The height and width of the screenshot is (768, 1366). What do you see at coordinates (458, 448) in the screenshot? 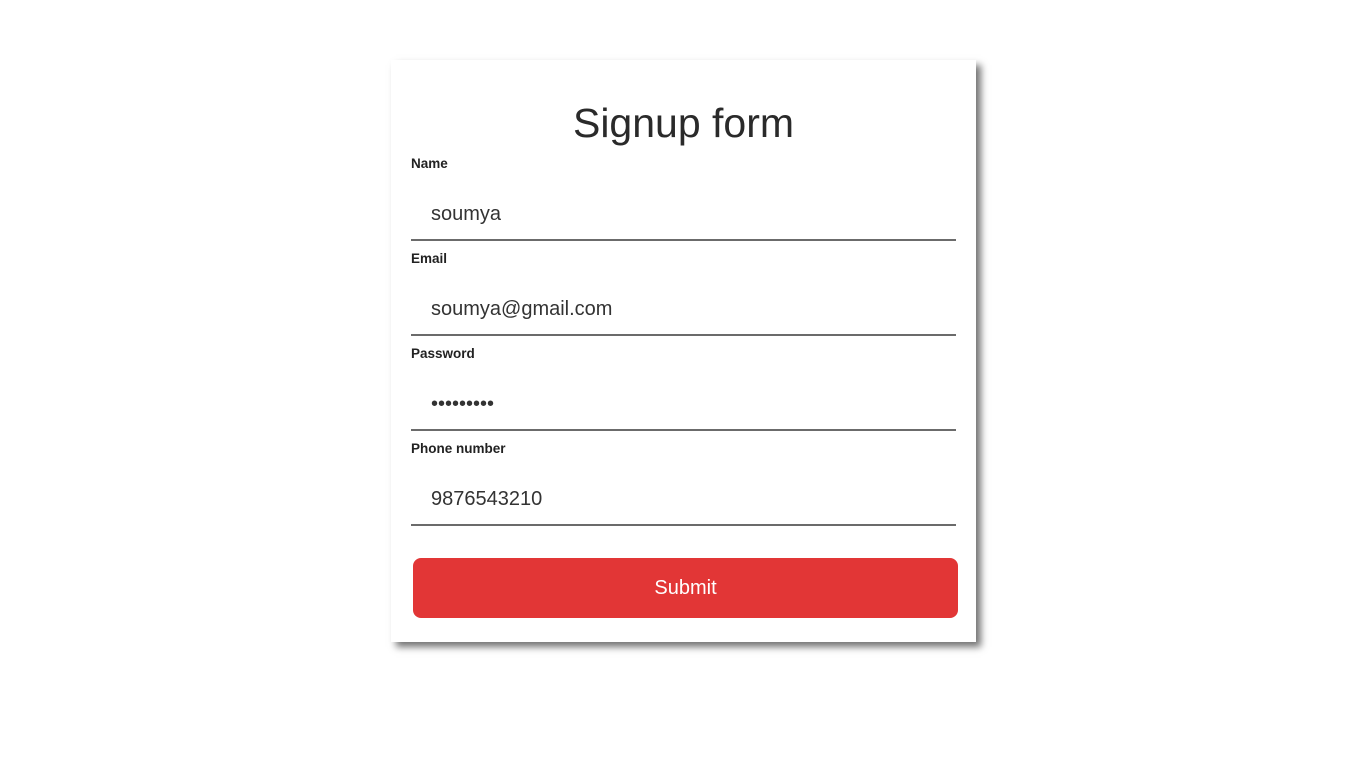
I see `phone-label: Phone number` at bounding box center [458, 448].